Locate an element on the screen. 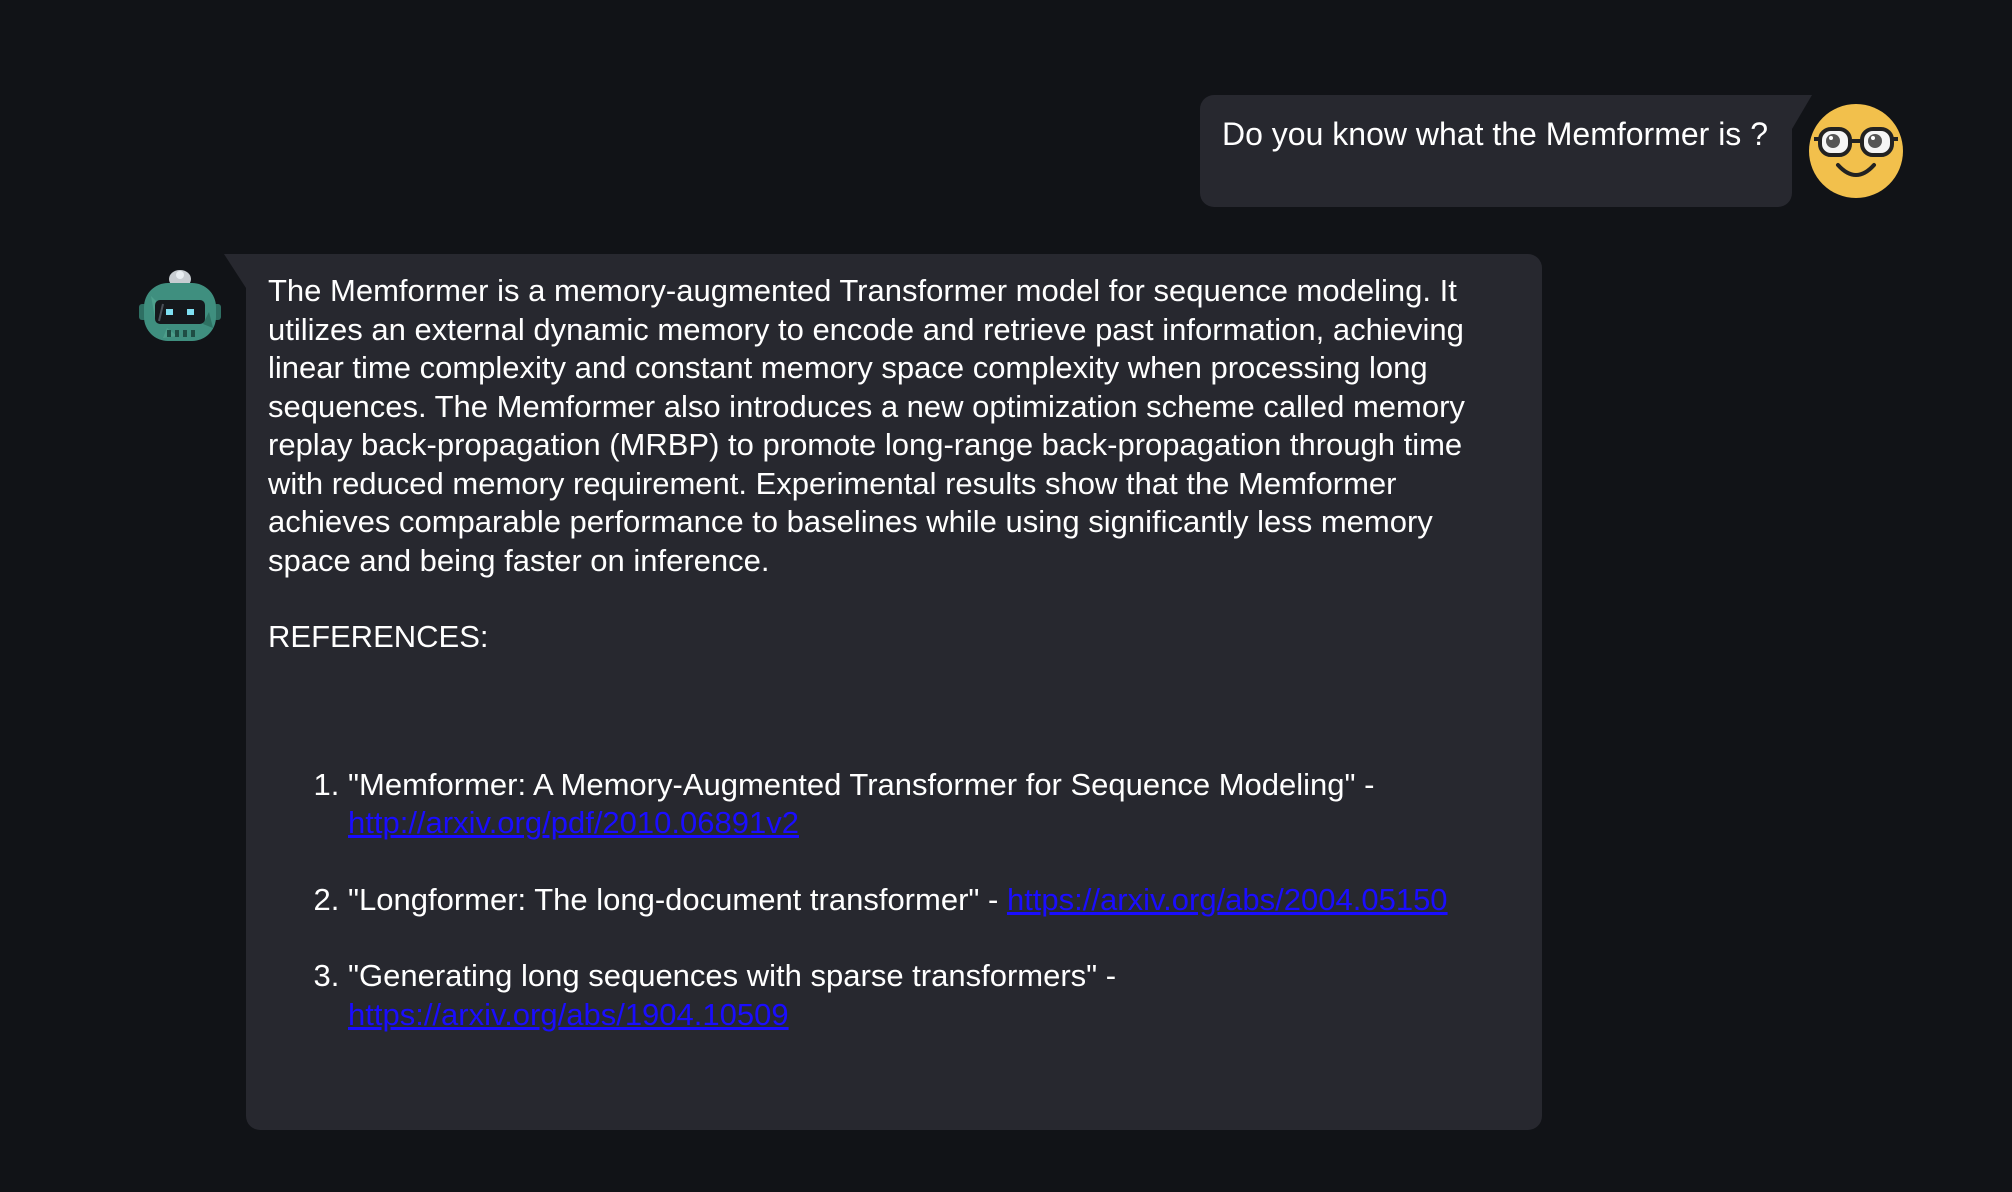 The image size is (2012, 1192). user-message-bubble: Do you know what the Memformer is ? is located at coordinates (1506, 151).